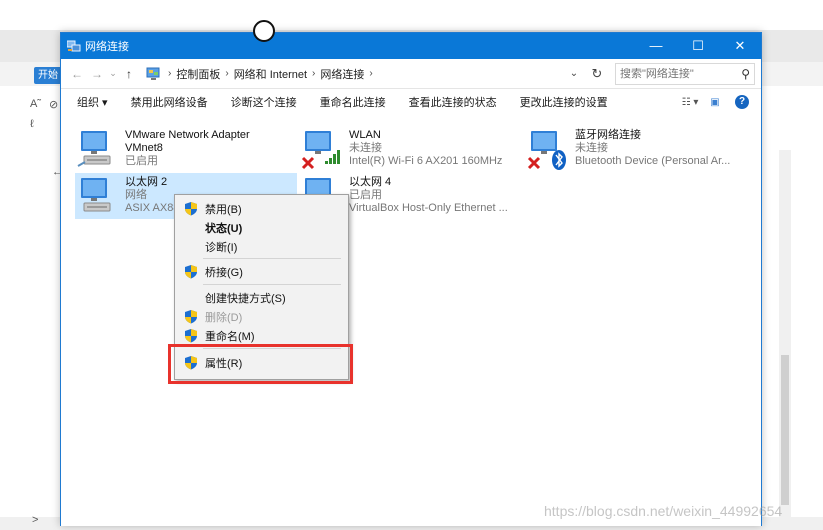 Image resolution: width=823 pixels, height=530 pixels. What do you see at coordinates (146, 182) in the screenshot?
I see `connection-name: 以太网 2` at bounding box center [146, 182].